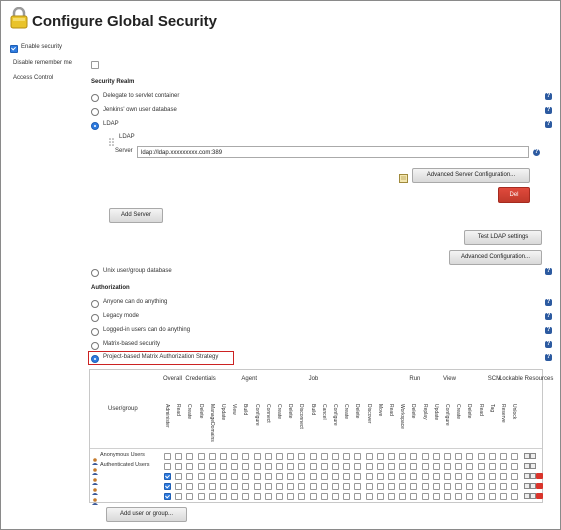  Describe the element at coordinates (95, 65) in the screenshot. I see `disable-remember-me-checkbox` at that location.